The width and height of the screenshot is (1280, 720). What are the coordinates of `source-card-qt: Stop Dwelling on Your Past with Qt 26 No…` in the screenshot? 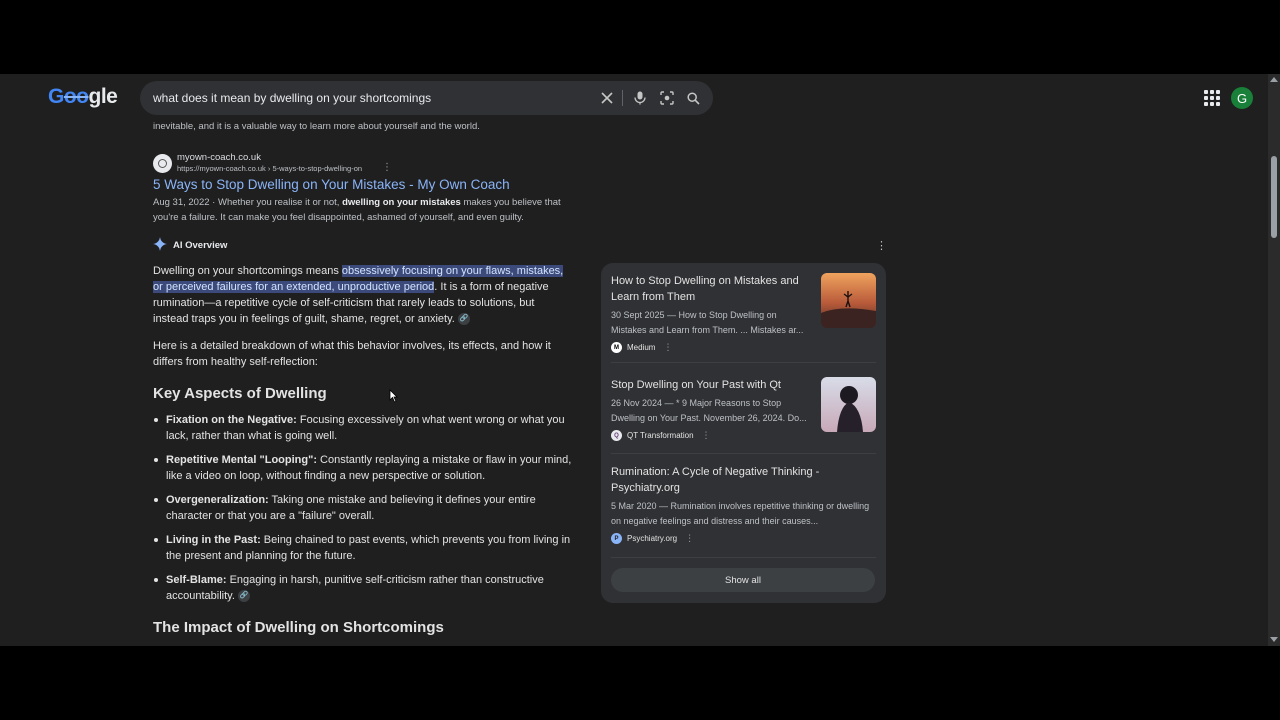 It's located at (743, 409).